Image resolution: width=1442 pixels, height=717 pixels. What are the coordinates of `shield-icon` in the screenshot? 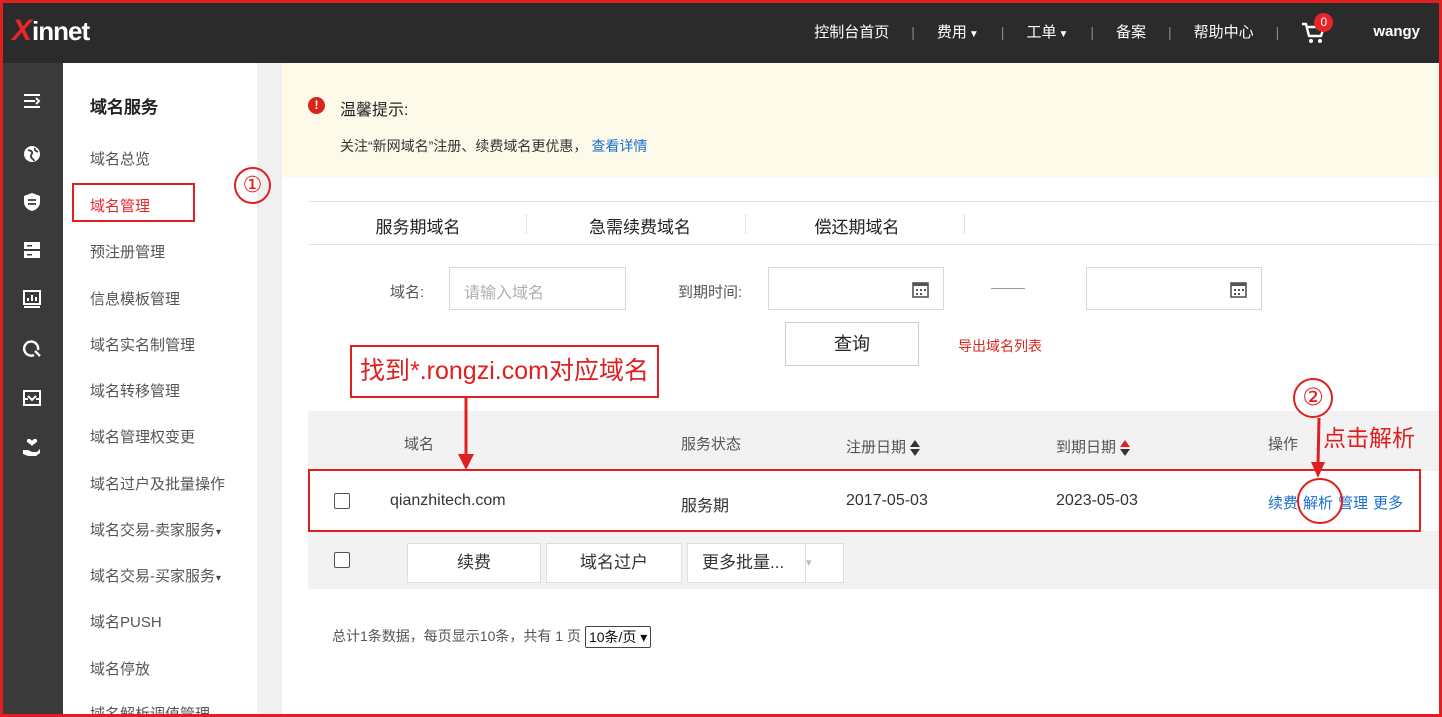 It's located at (32, 202).